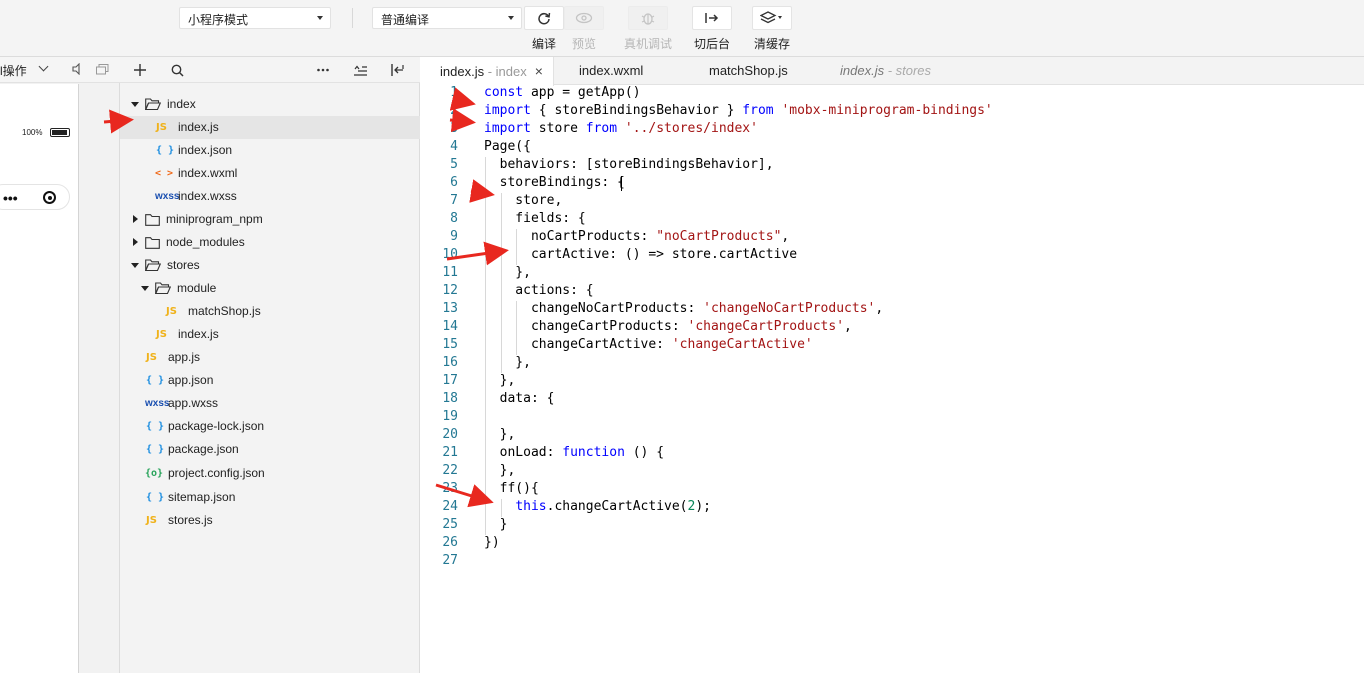 Image resolution: width=1364 pixels, height=673 pixels. I want to click on code-token: app = getApp(), so click(582, 92).